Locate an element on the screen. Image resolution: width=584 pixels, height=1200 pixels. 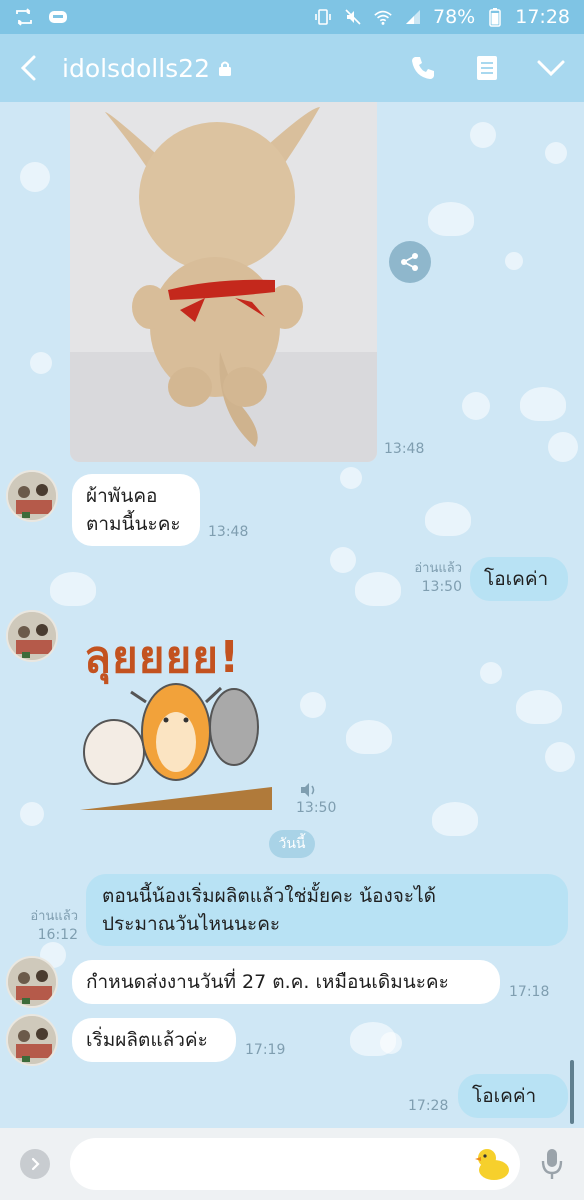
back-button is located at coordinates (33, 68).